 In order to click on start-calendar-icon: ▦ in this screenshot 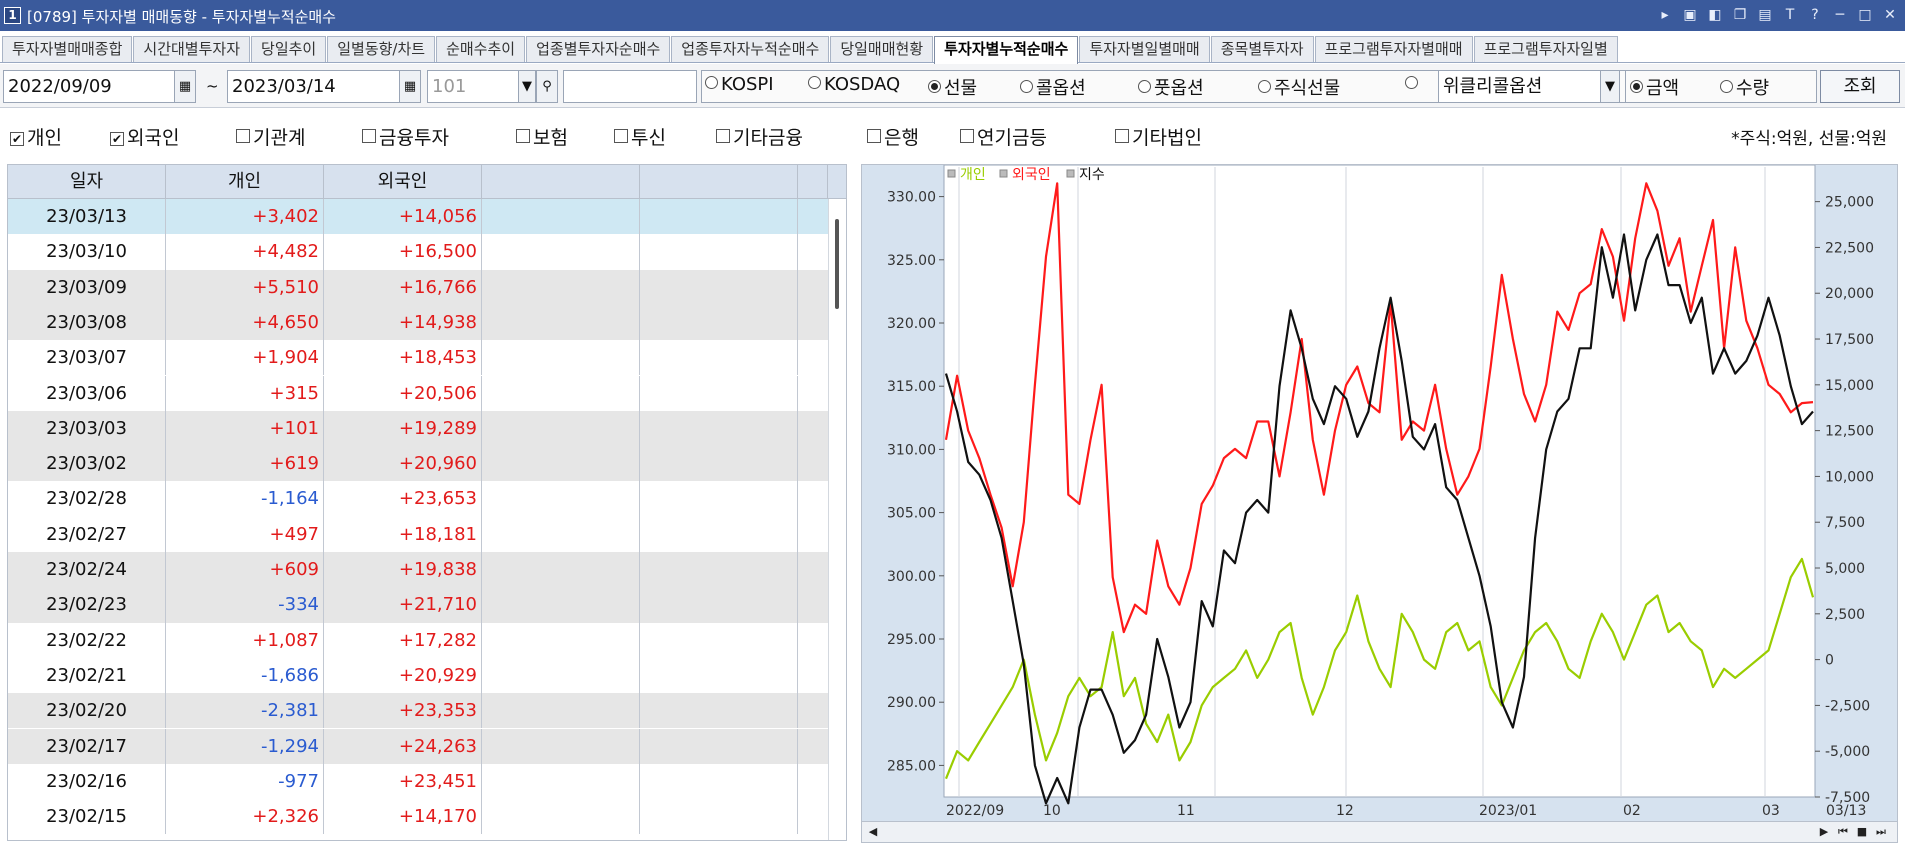, I will do `click(185, 86)`.